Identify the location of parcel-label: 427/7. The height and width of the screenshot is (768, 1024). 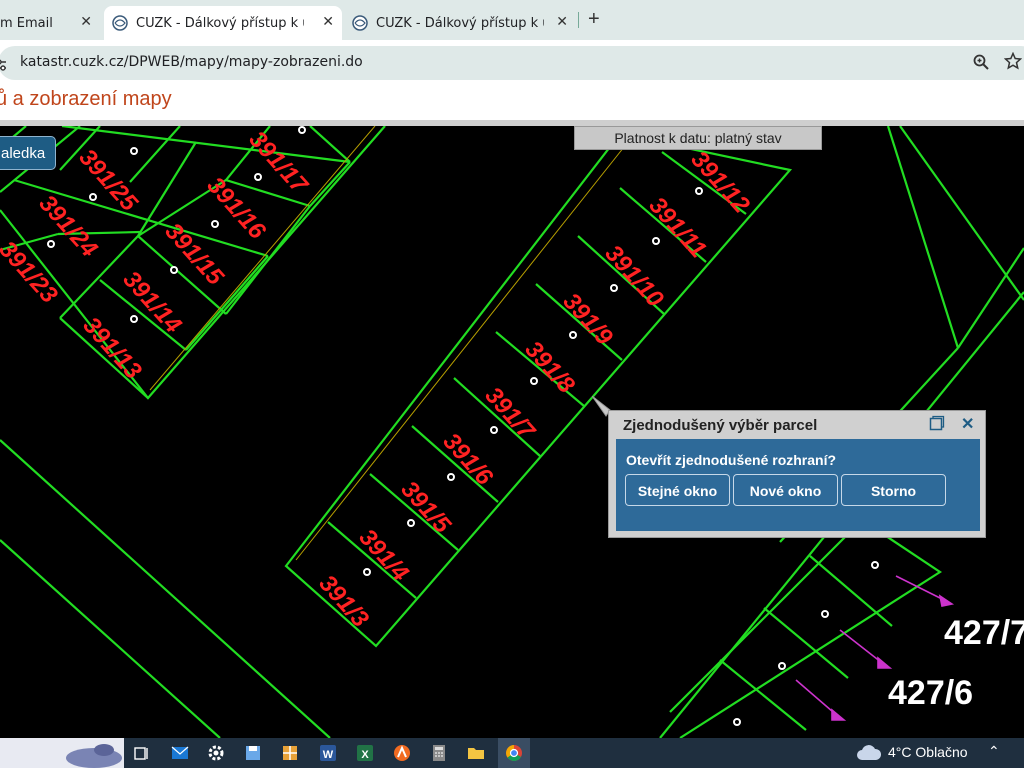
(984, 633).